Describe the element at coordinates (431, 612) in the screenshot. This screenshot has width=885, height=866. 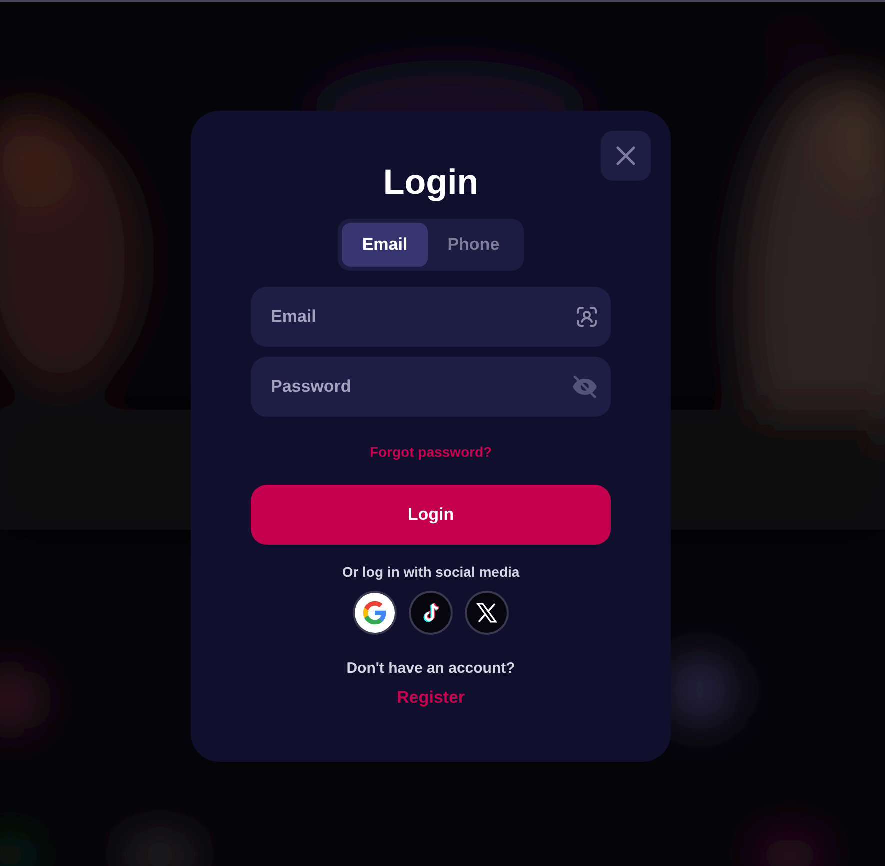
I see `tiktok-button` at that location.